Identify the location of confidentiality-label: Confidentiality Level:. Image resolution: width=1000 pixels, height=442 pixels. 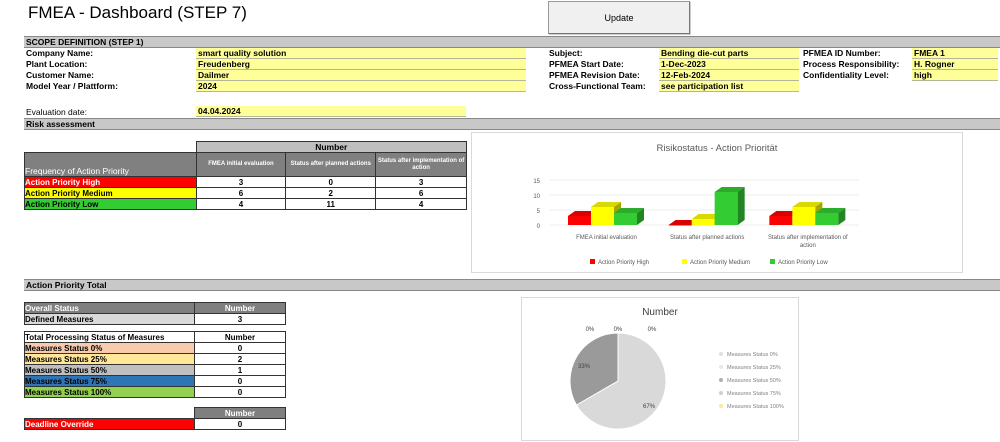
(846, 75).